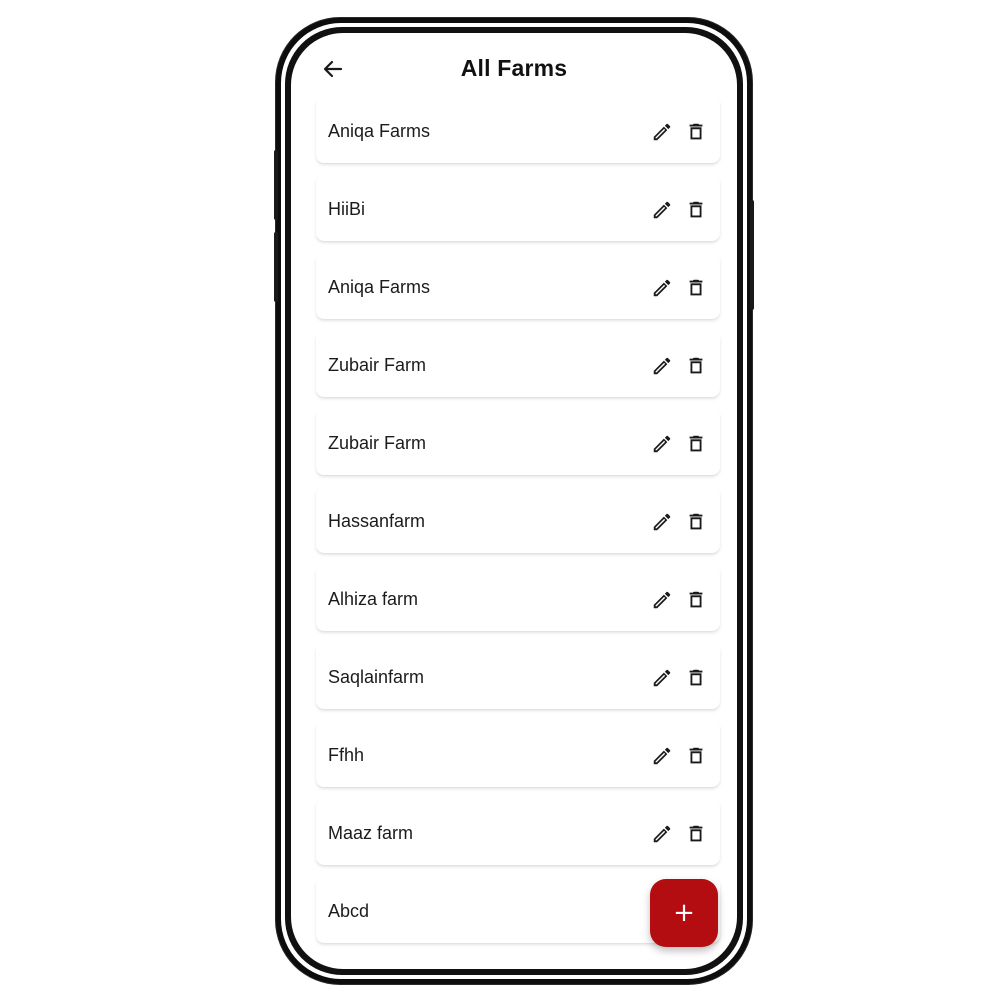 Image resolution: width=1000 pixels, height=1000 pixels. I want to click on farm-list-item: HiiBi, so click(518, 208).